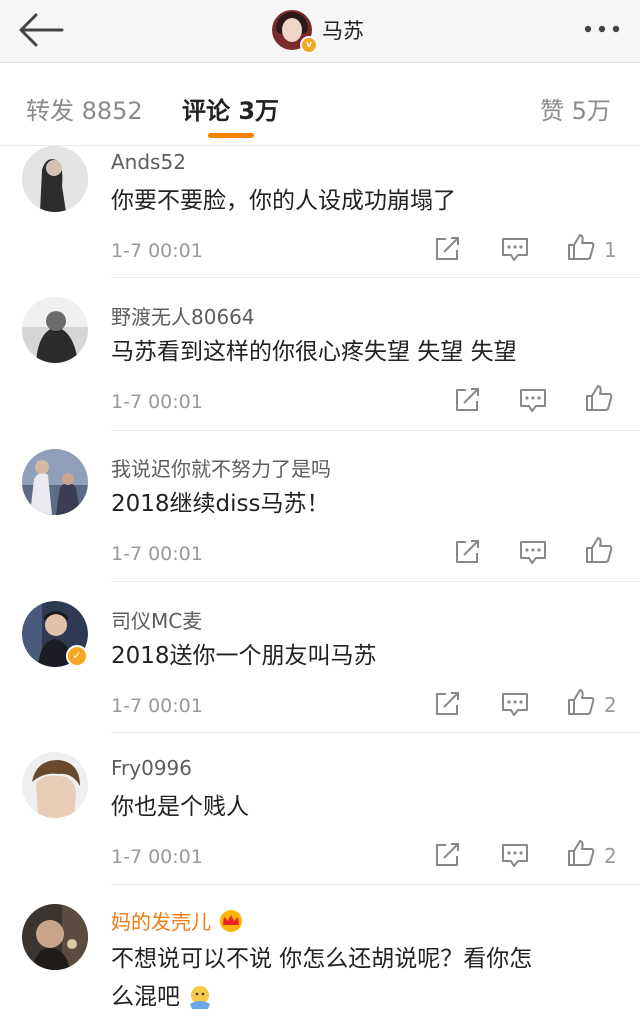  What do you see at coordinates (283, 201) in the screenshot?
I see `comment-text: 你要不要脸，你的人设成功崩塌了` at bounding box center [283, 201].